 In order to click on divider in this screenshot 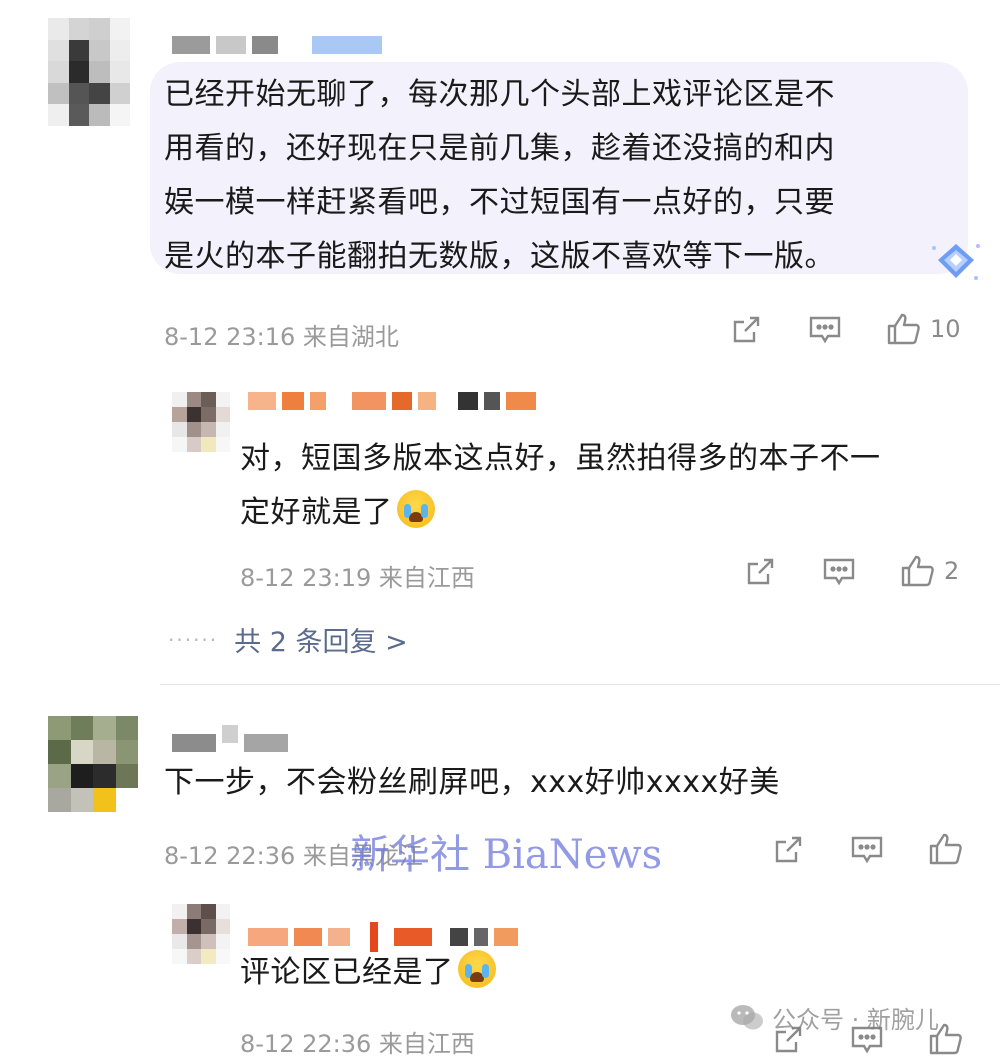, I will do `click(580, 684)`.